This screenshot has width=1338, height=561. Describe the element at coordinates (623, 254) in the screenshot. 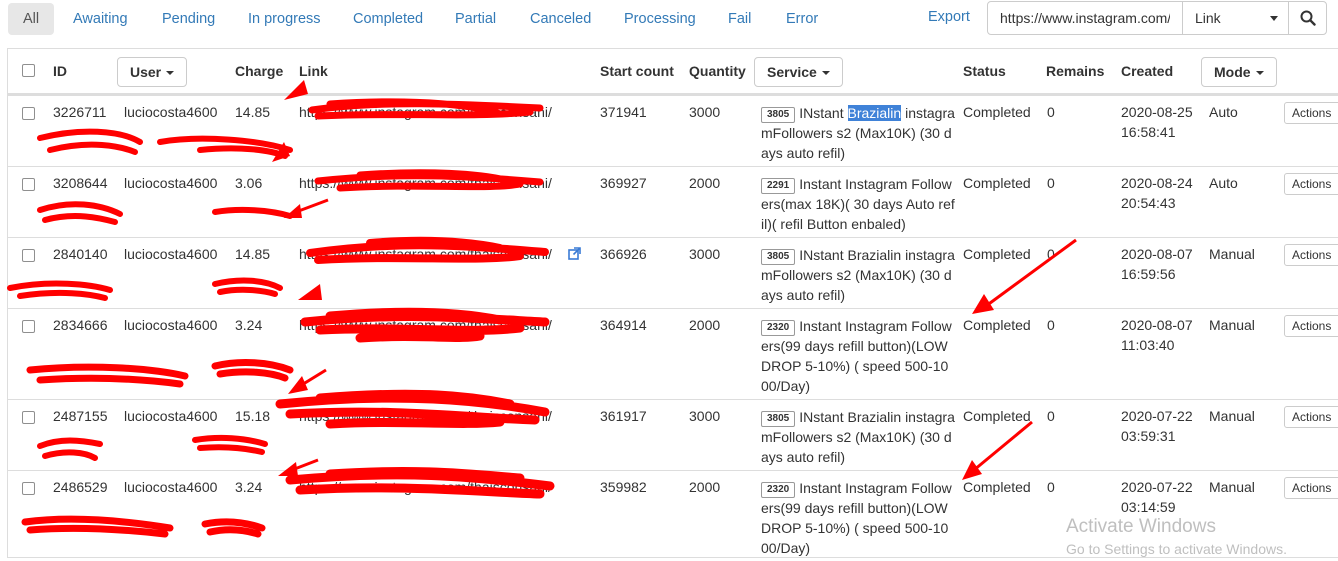

I see `order-start-count: 366926` at that location.